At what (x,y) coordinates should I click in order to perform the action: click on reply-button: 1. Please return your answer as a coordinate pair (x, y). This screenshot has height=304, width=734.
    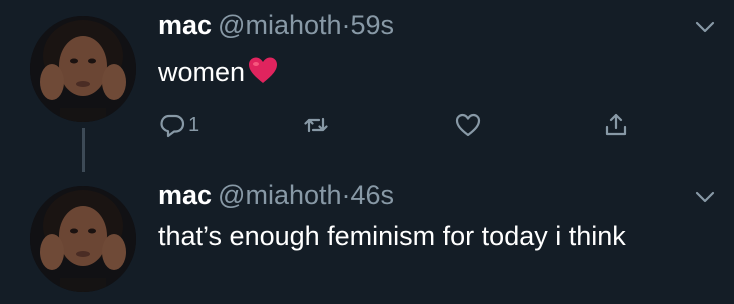
    Looking at the image, I should click on (178, 125).